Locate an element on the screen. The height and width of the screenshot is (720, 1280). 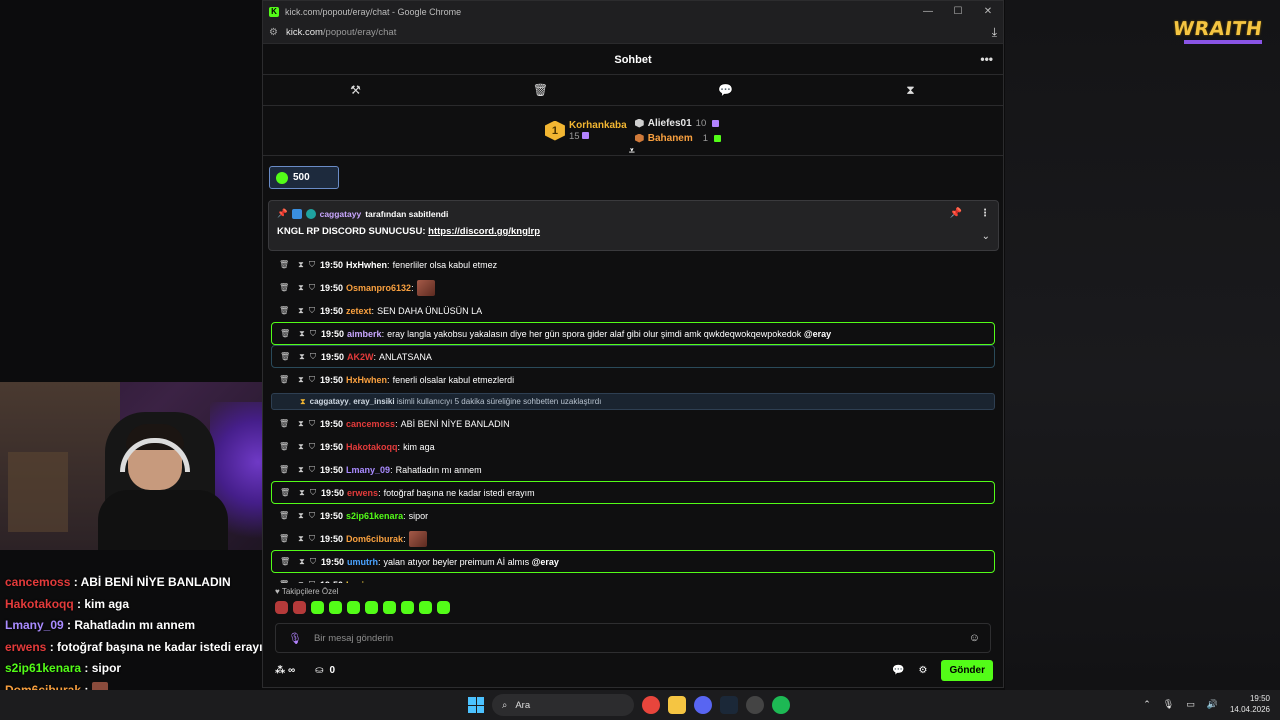
volume-icon: 🔊 is located at coordinates (1212, 704).